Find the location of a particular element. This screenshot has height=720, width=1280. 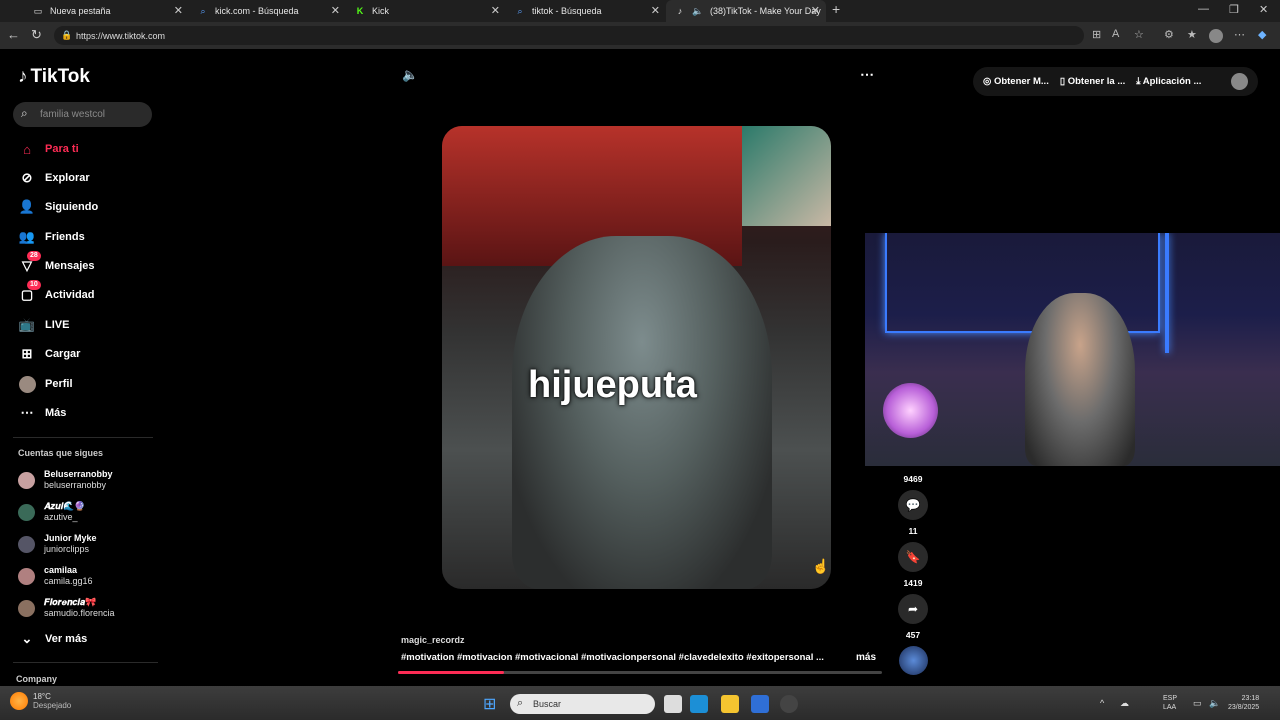

more-dots-icon: ⋯ is located at coordinates (27, 412).